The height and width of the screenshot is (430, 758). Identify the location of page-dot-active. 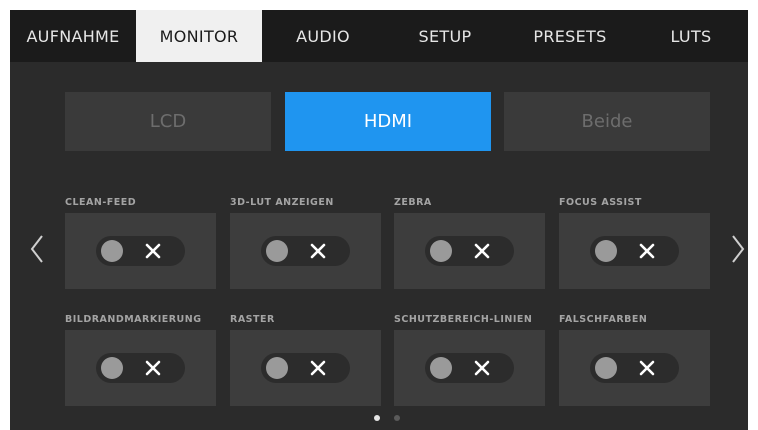
(377, 418).